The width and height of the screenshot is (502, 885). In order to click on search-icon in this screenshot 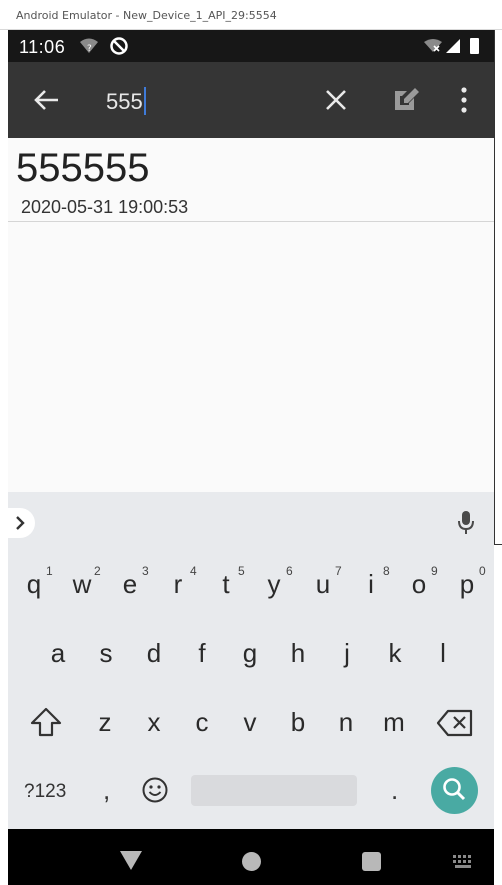, I will do `click(454, 789)`.